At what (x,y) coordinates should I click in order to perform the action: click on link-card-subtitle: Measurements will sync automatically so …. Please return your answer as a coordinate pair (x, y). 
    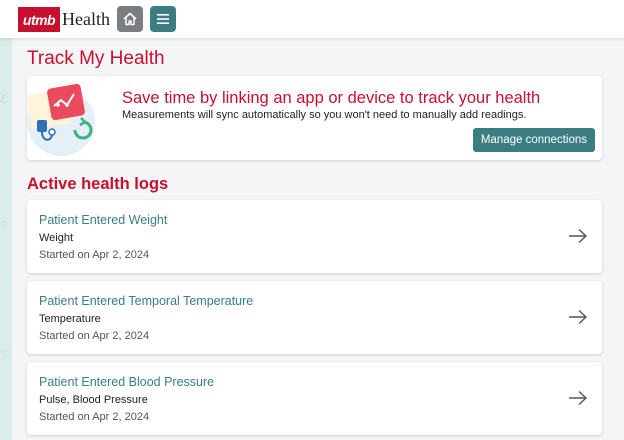
    Looking at the image, I should click on (324, 115).